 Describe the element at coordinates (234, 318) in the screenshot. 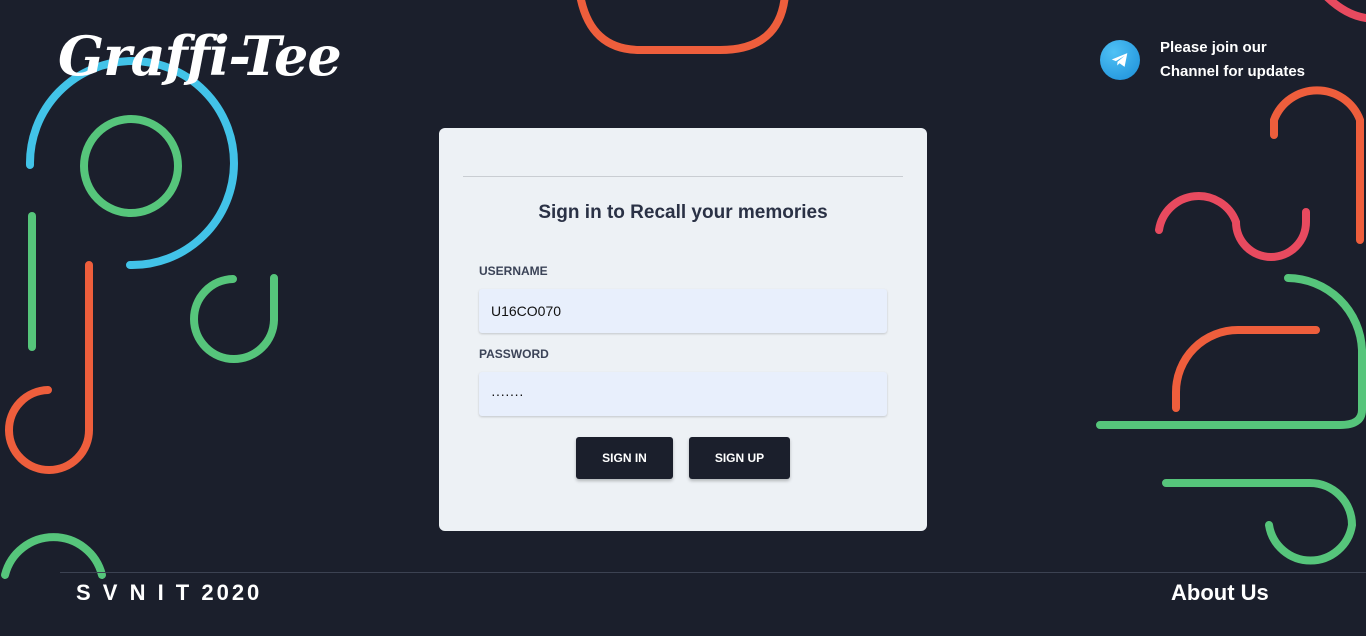

I see `decor-green-hook` at that location.